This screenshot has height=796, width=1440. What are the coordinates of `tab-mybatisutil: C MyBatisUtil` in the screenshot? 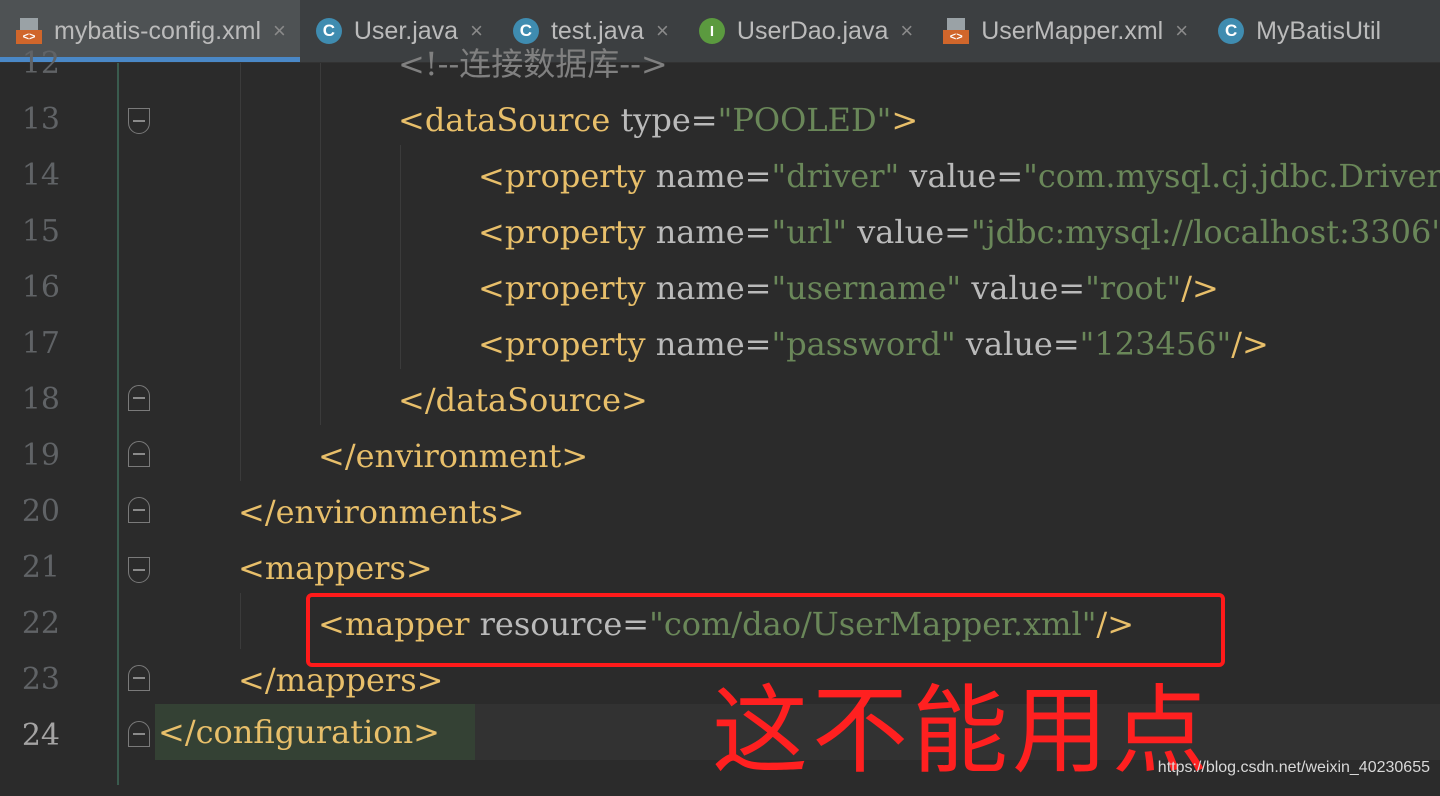 It's located at (1298, 31).